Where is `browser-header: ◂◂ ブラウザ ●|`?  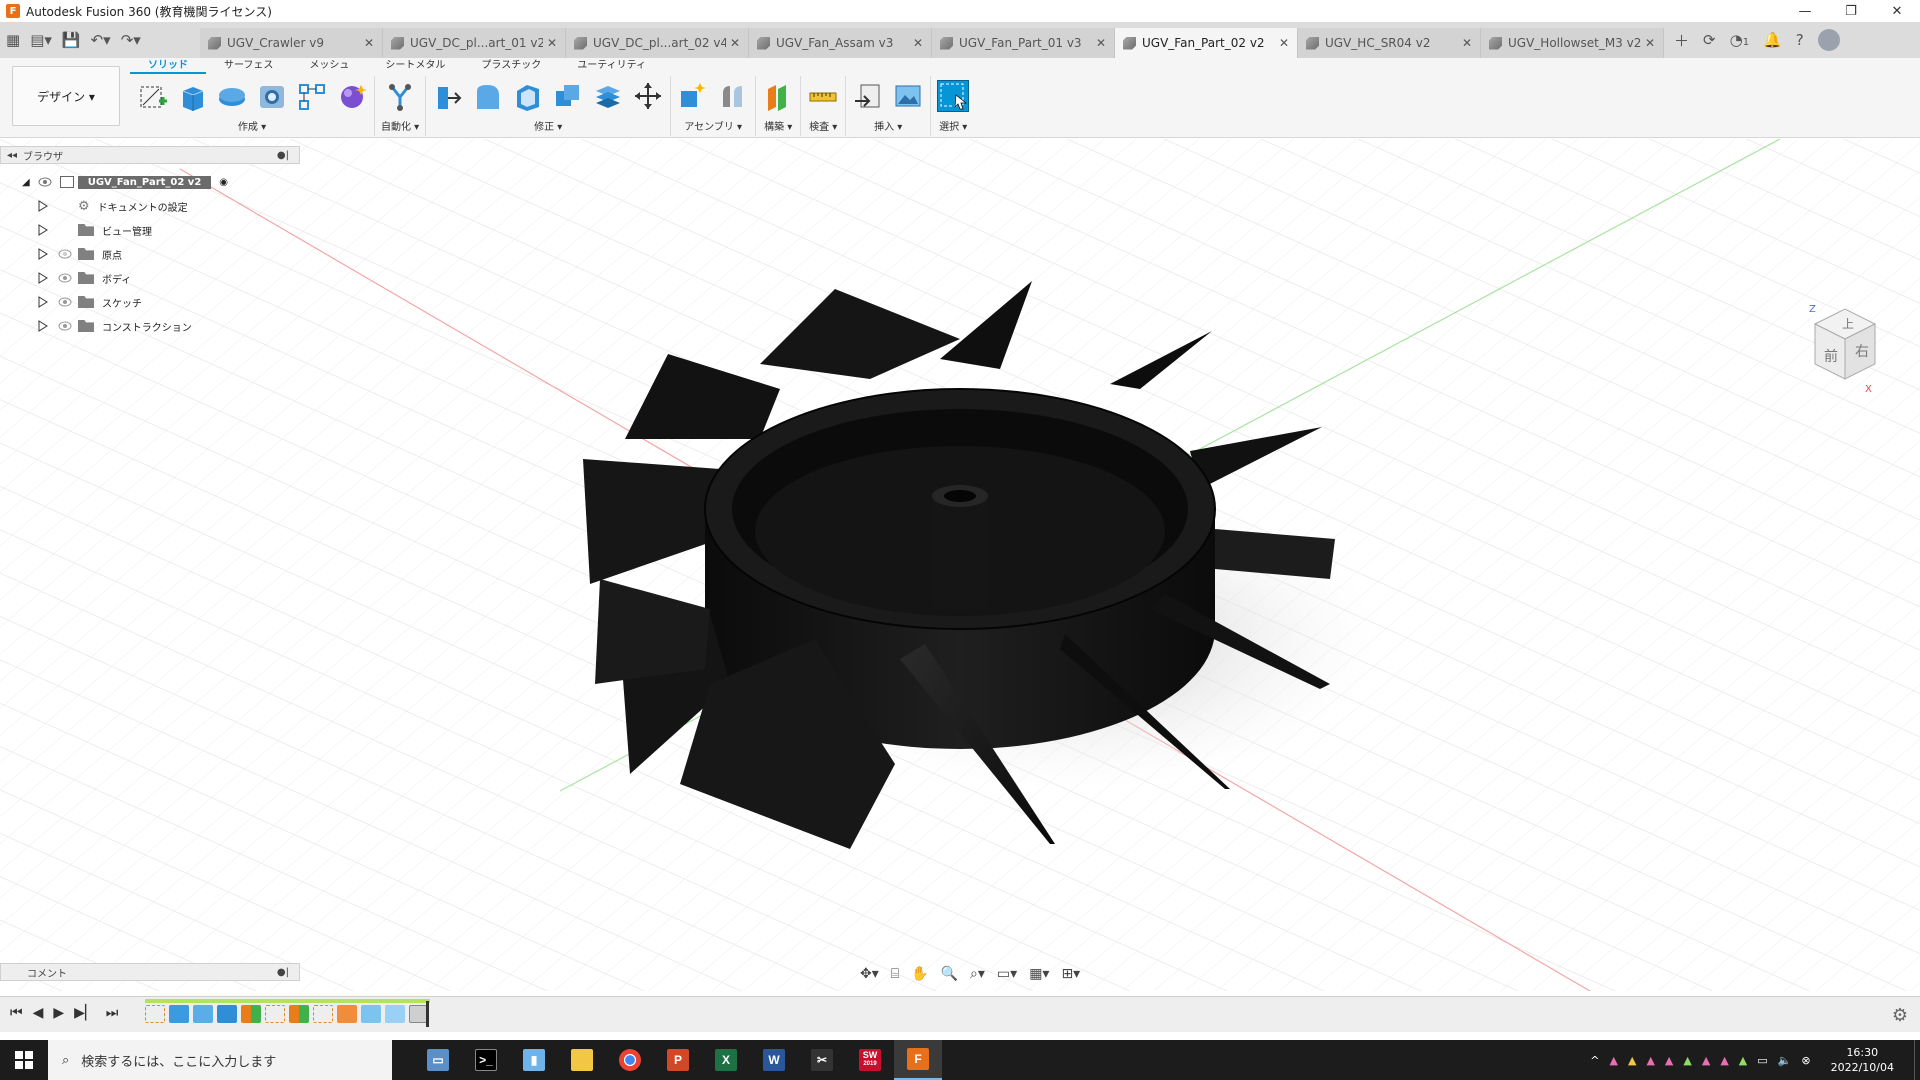
browser-header: ◂◂ ブラウザ ●| is located at coordinates (150, 155).